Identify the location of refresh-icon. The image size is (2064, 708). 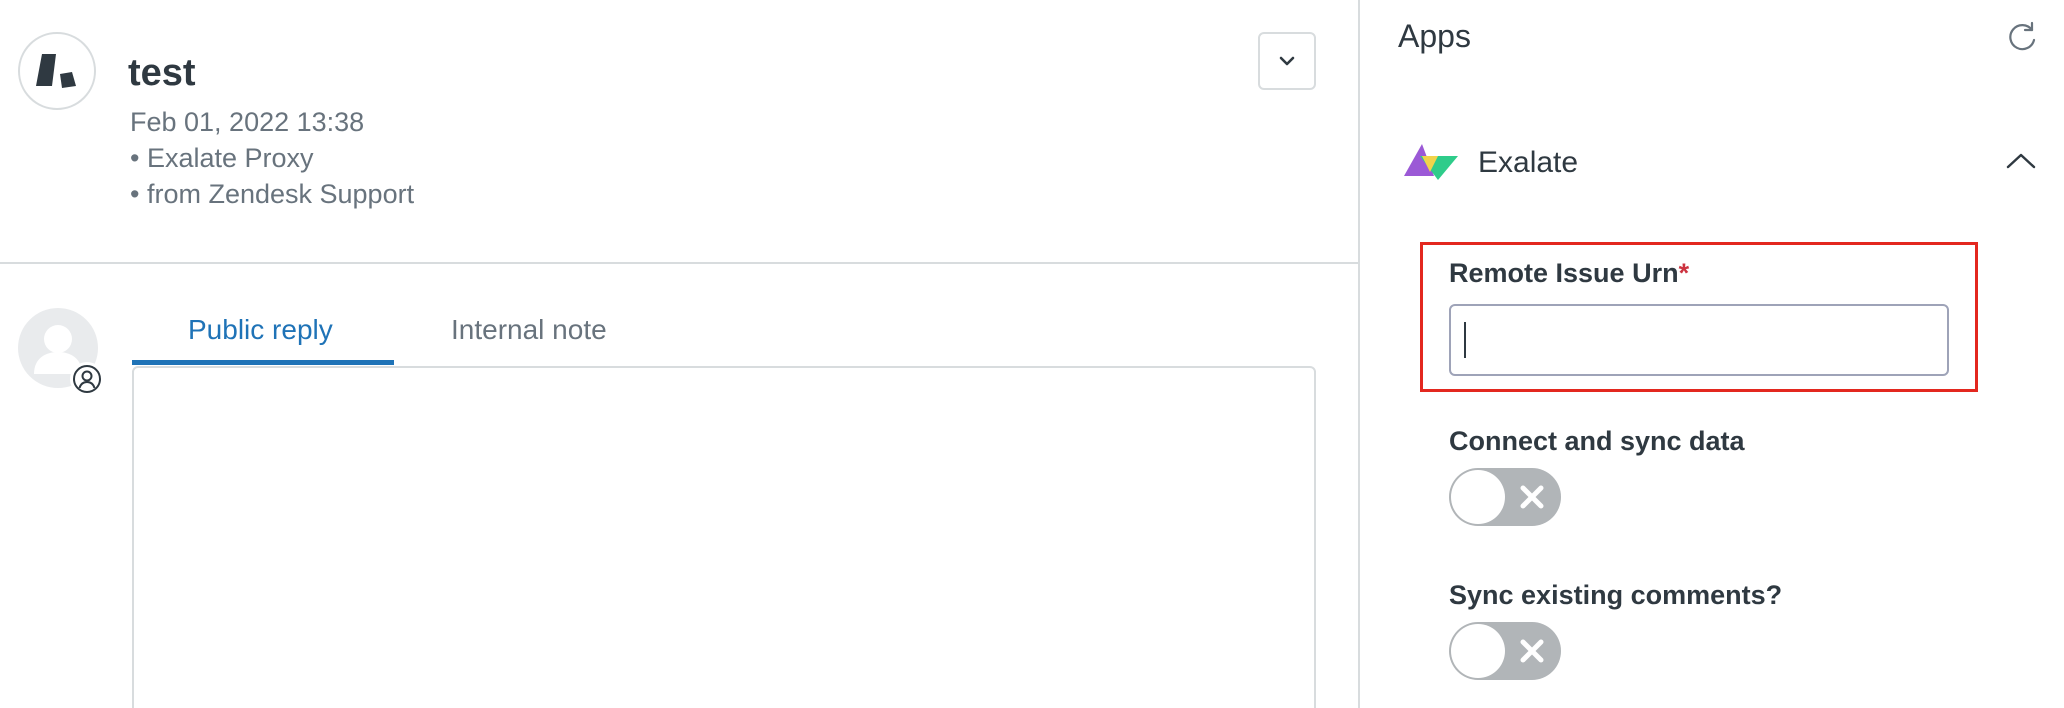
(2022, 38).